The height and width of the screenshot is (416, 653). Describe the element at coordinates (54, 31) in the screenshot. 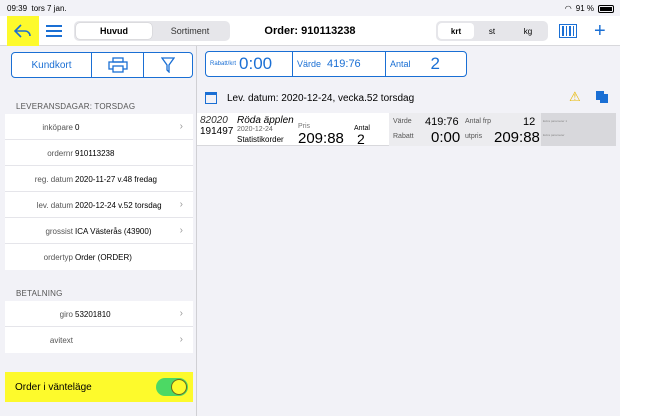

I see `menu-button` at that location.